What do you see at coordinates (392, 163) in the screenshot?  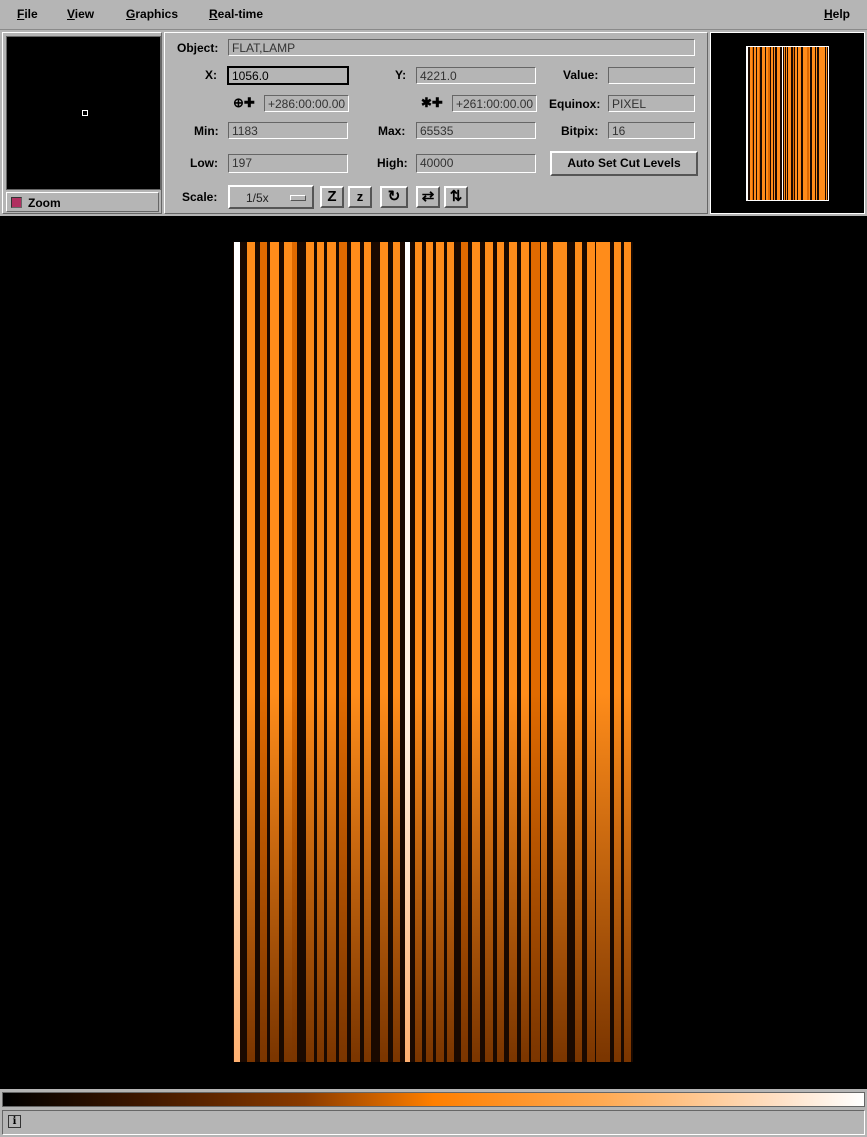 I see `high-label: High:` at bounding box center [392, 163].